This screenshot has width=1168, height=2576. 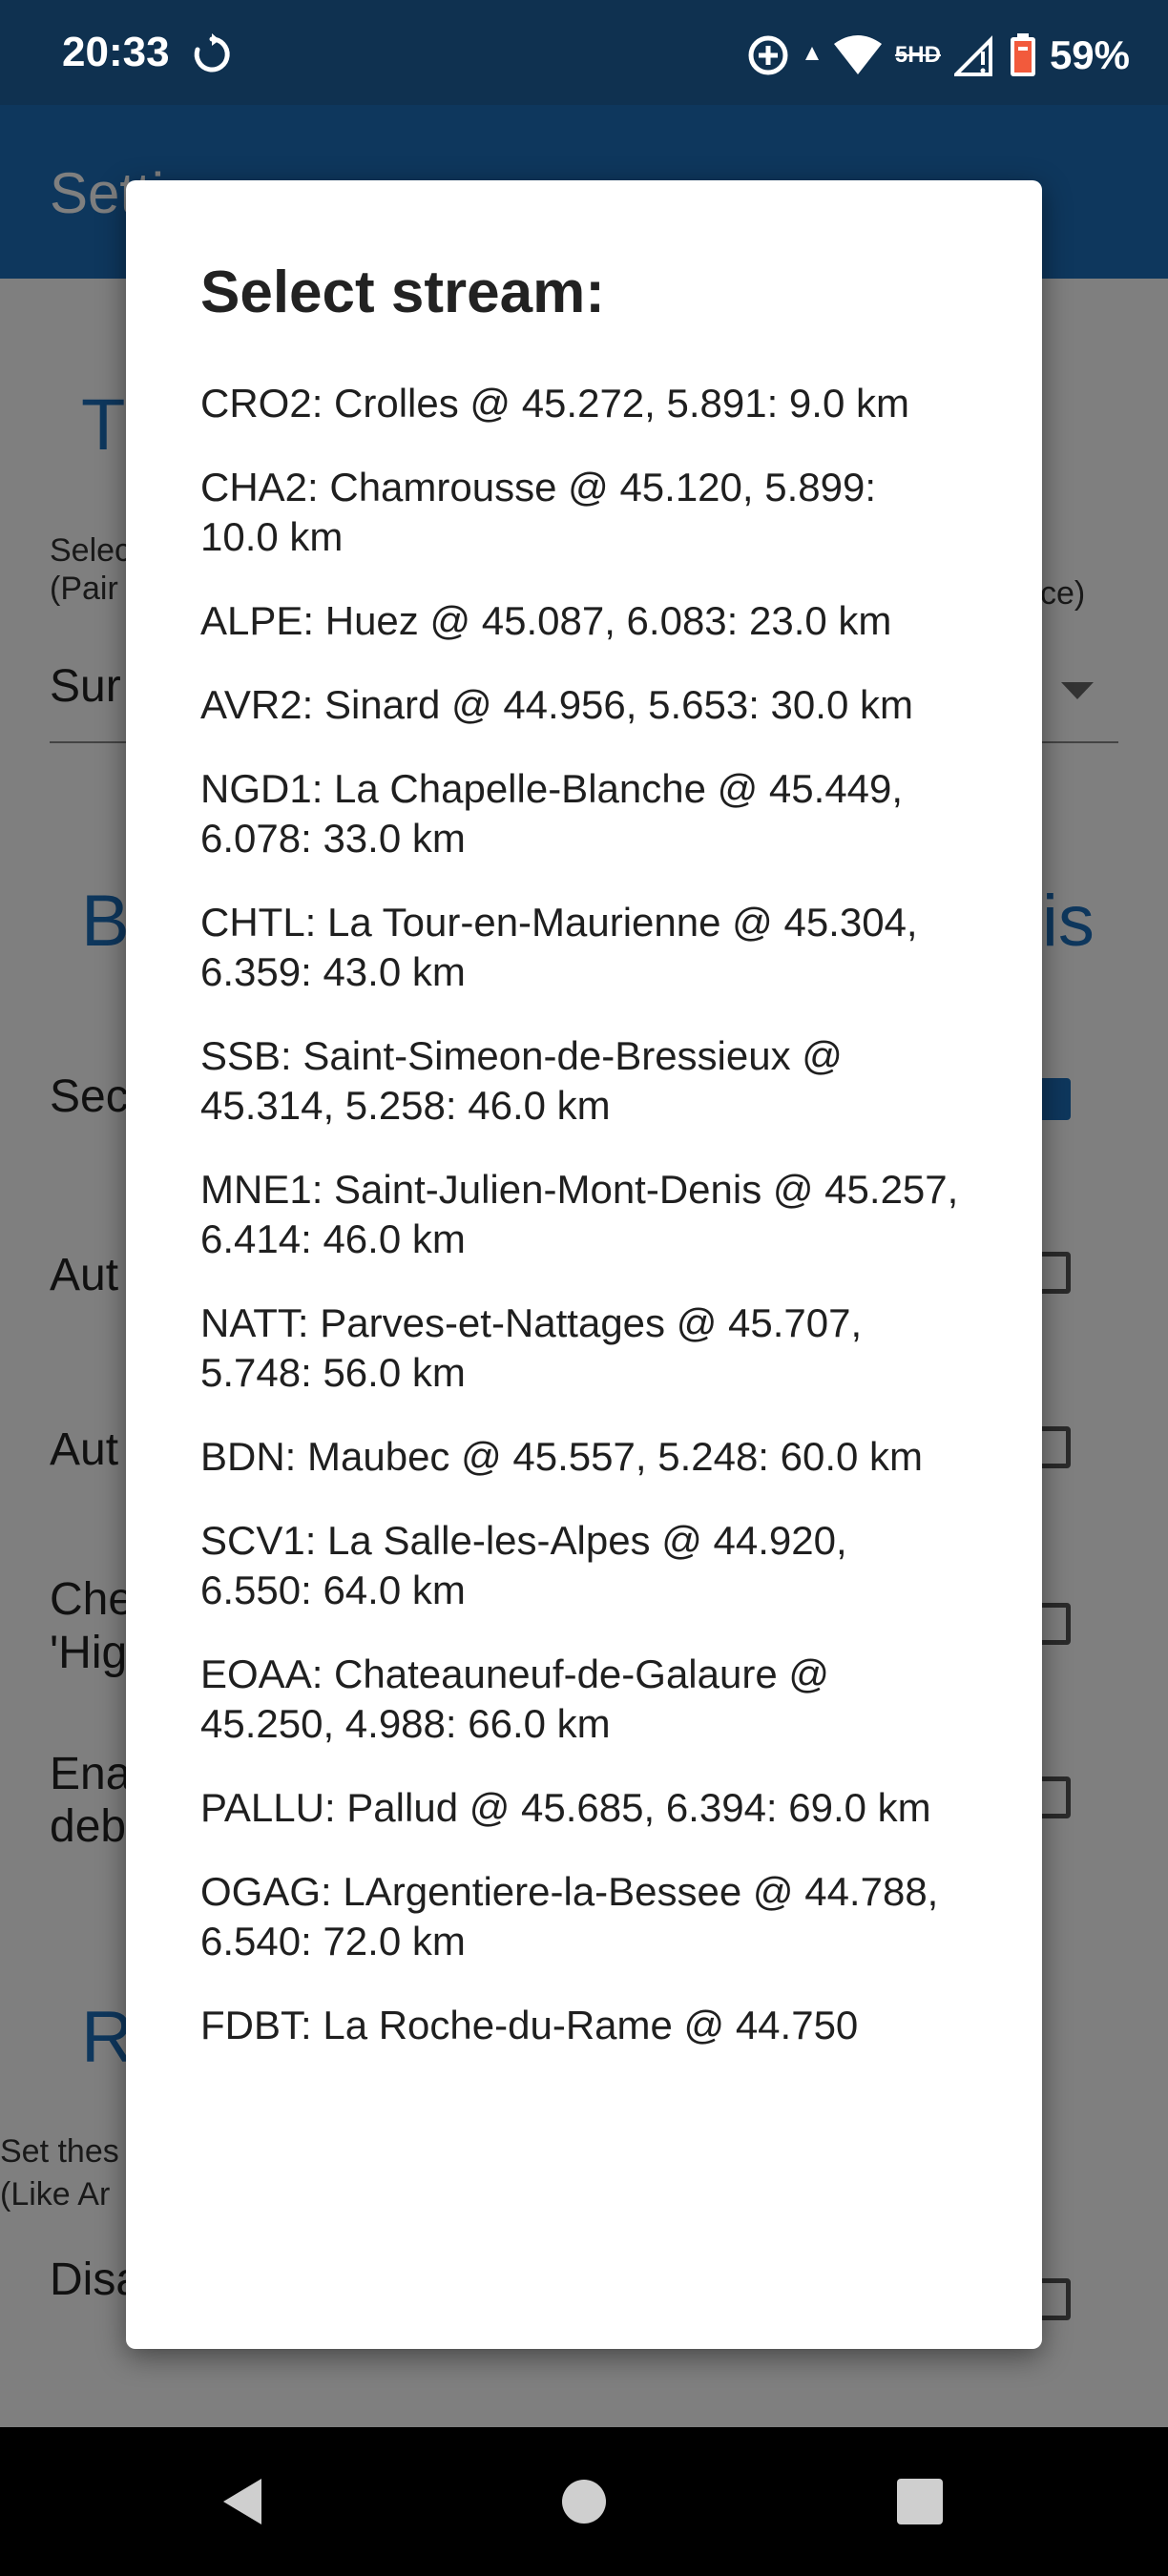 What do you see at coordinates (857, 54) in the screenshot?
I see `wifi-icon` at bounding box center [857, 54].